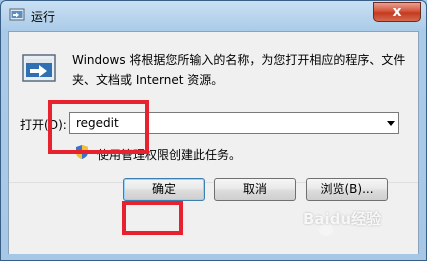 The width and height of the screenshot is (427, 261). I want to click on highlight-box-ok, so click(152, 218).